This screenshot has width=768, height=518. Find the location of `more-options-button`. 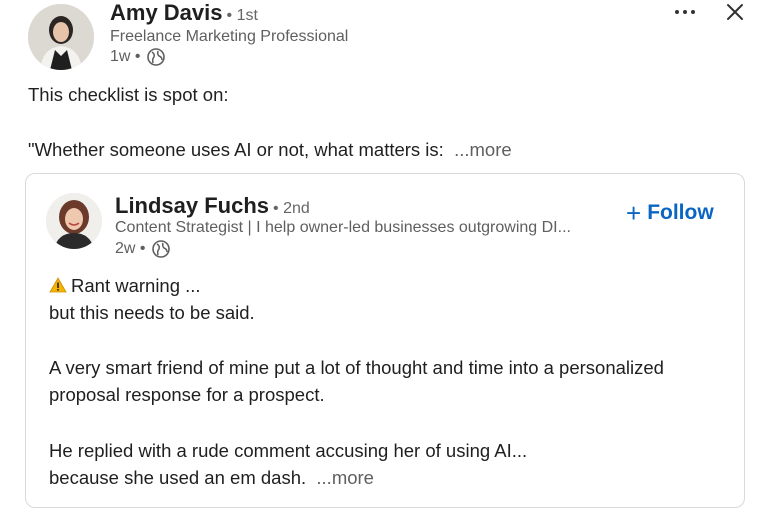

more-options-button is located at coordinates (685, 12).